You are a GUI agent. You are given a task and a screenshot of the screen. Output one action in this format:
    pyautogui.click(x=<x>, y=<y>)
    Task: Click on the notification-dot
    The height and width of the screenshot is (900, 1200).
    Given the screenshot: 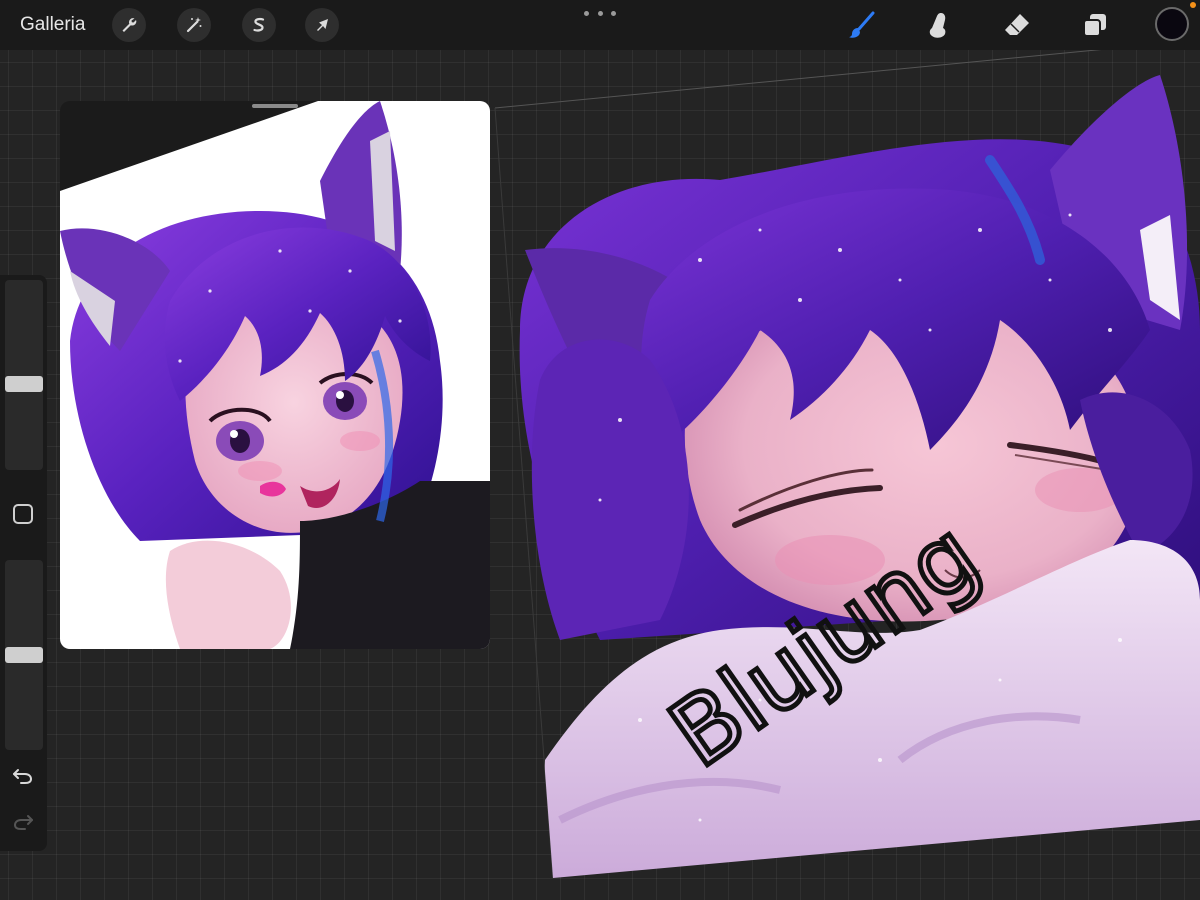 What is the action you would take?
    pyautogui.click(x=1193, y=5)
    